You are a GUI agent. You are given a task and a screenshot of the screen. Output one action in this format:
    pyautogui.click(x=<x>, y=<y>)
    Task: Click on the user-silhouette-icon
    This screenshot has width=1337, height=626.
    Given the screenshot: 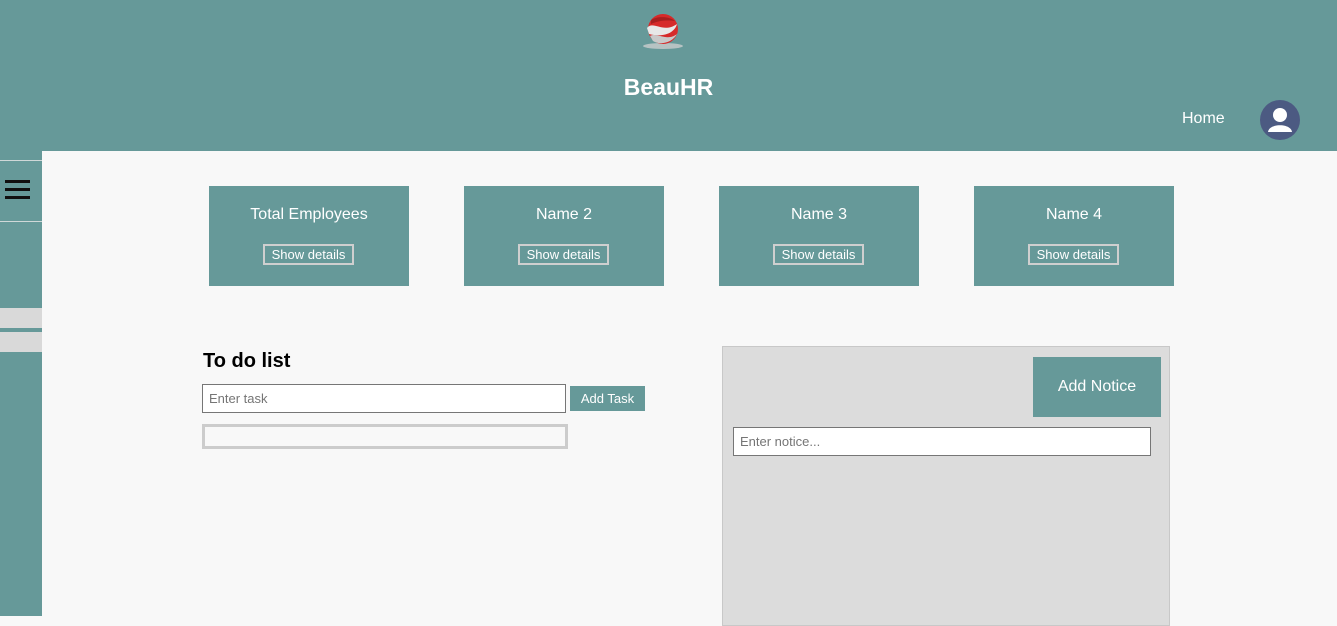 What is the action you would take?
    pyautogui.click(x=1280, y=120)
    